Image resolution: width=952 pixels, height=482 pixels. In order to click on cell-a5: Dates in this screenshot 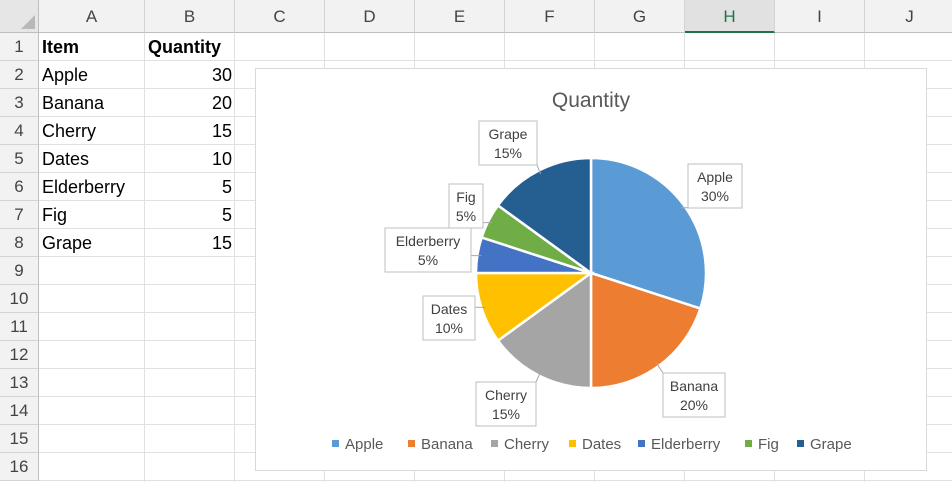, I will do `click(92, 159)`.